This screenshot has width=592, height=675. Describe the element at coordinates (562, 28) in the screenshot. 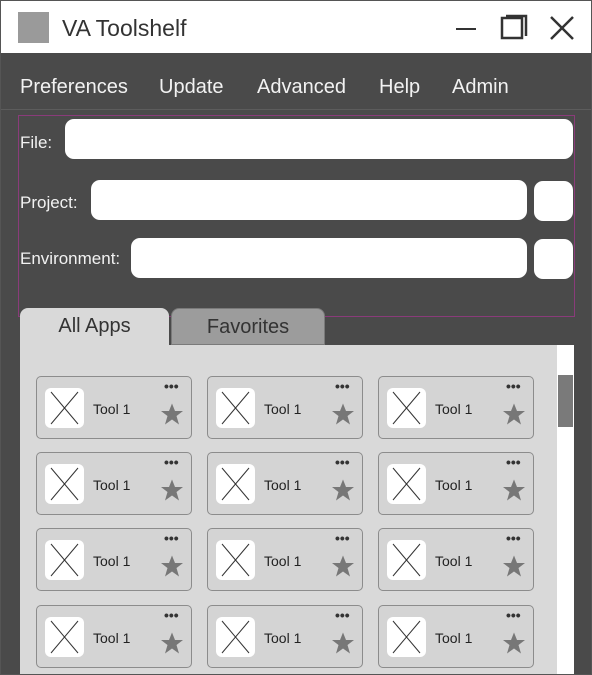

I see `close-icon` at that location.